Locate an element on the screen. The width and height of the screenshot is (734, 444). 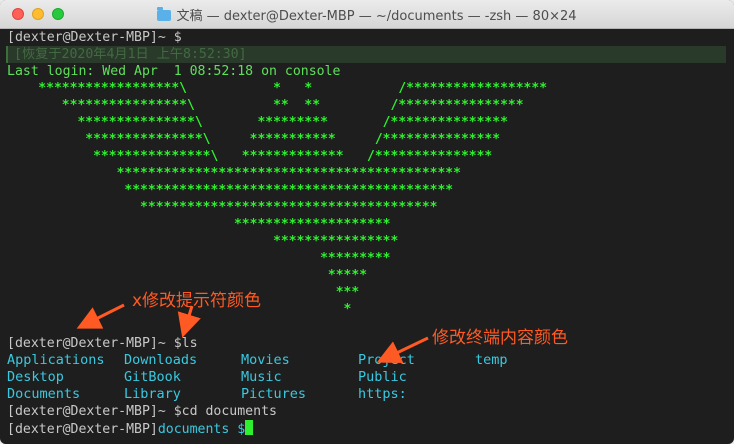
prompt-ls-line: [dexter@Dexter-MBP]~ $ls is located at coordinates (102, 343).